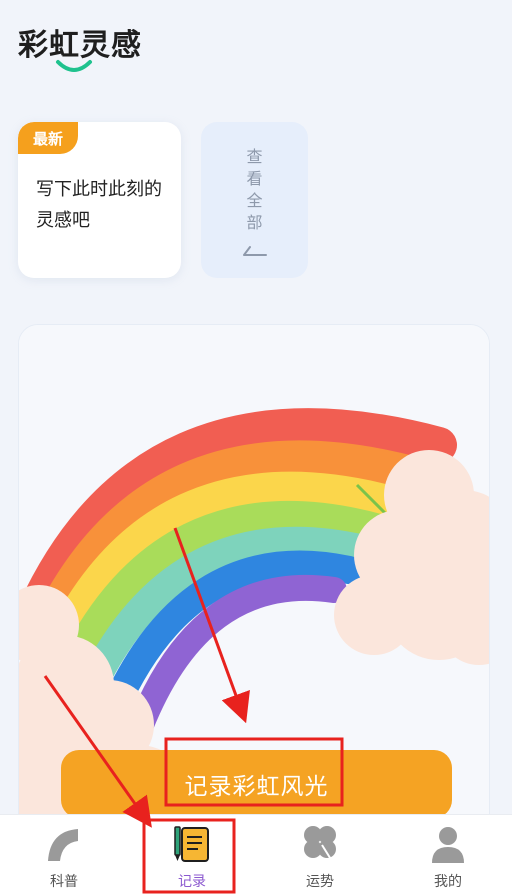 The height and width of the screenshot is (896, 512). I want to click on rainbow-arc-icon, so click(63, 845).